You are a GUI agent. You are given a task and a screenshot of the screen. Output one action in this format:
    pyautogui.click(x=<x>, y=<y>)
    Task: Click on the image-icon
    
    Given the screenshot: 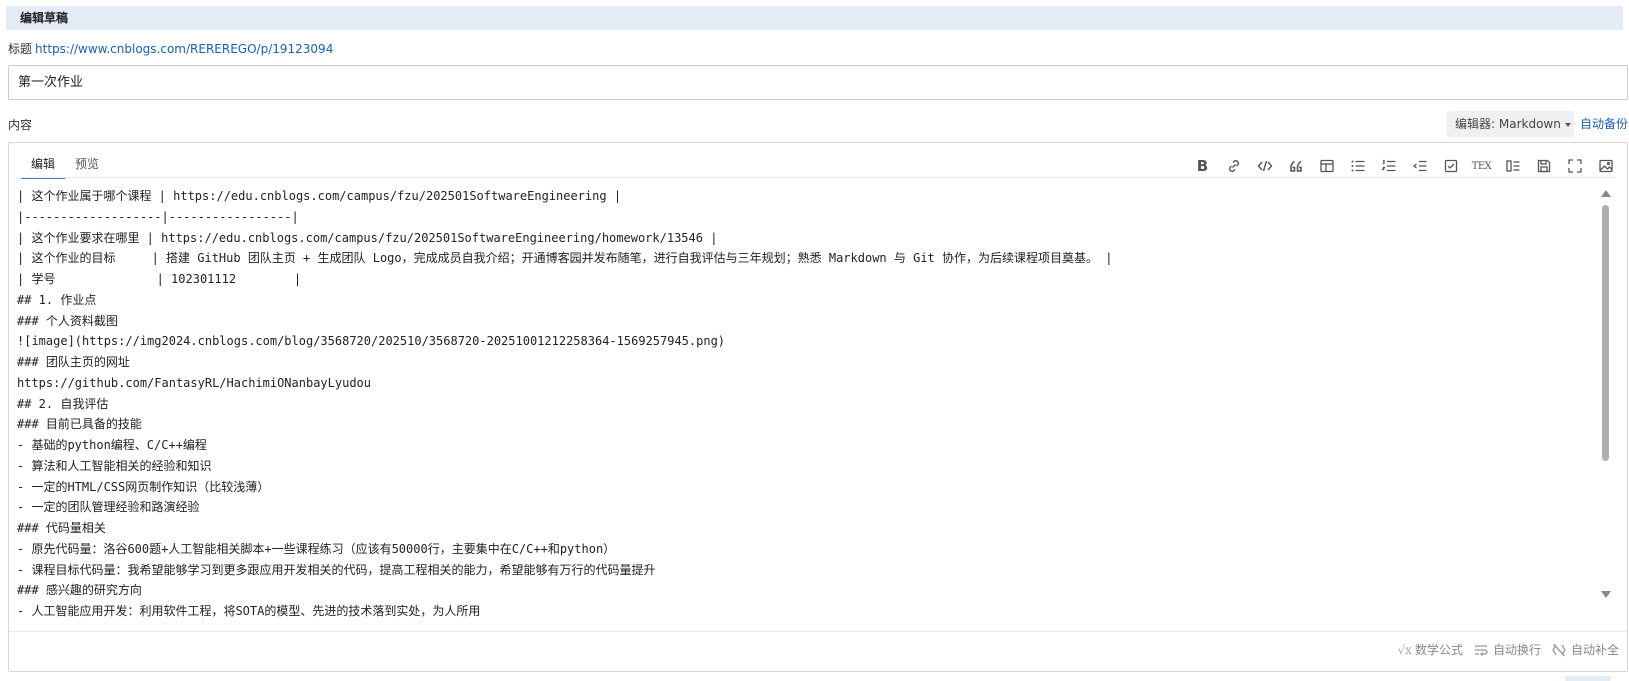 What is the action you would take?
    pyautogui.click(x=1605, y=166)
    